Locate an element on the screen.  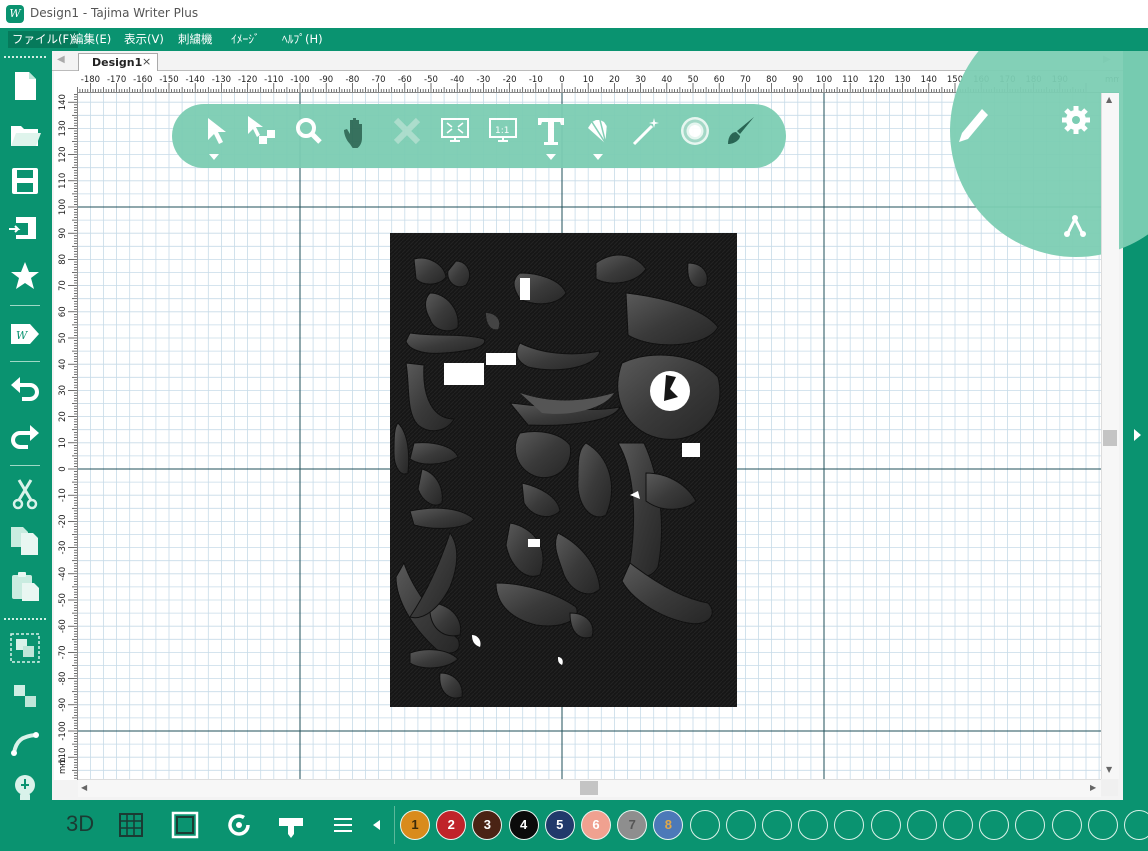
select-dropdown-icon is located at coordinates (214, 157).